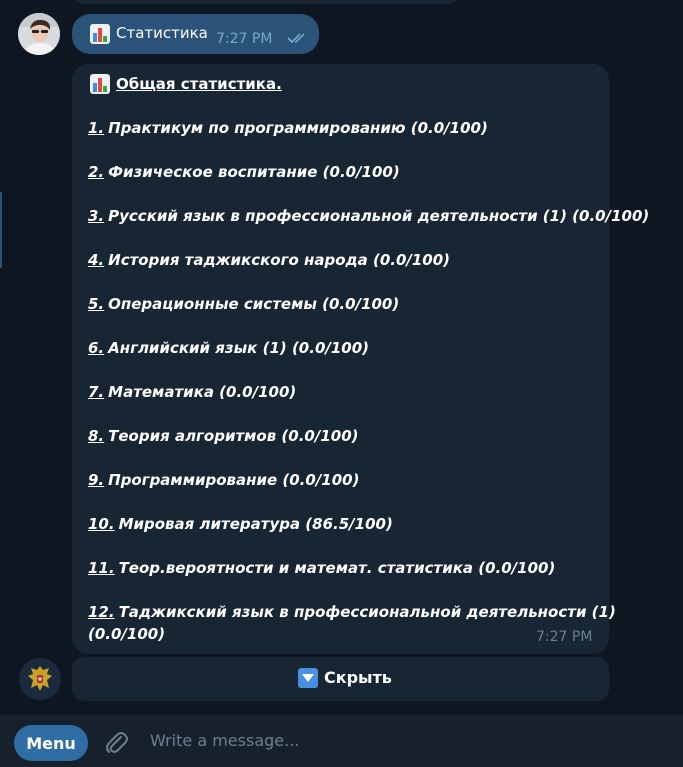  What do you see at coordinates (296, 38) in the screenshot?
I see `double-check-icon` at bounding box center [296, 38].